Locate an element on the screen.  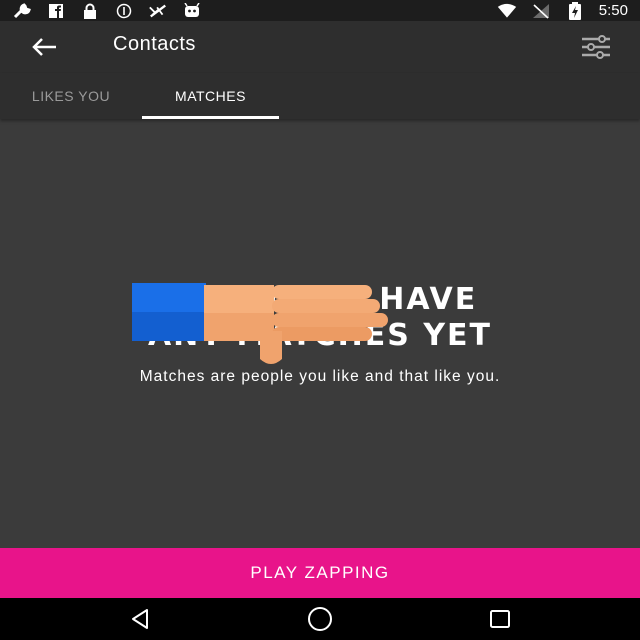
lock-icon is located at coordinates (90, 11).